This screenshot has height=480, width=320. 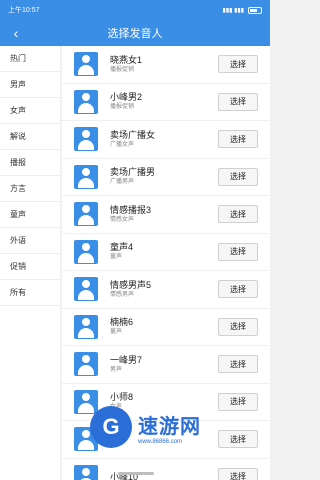 I want to click on watermark-brand: 速游网, so click(x=169, y=426).